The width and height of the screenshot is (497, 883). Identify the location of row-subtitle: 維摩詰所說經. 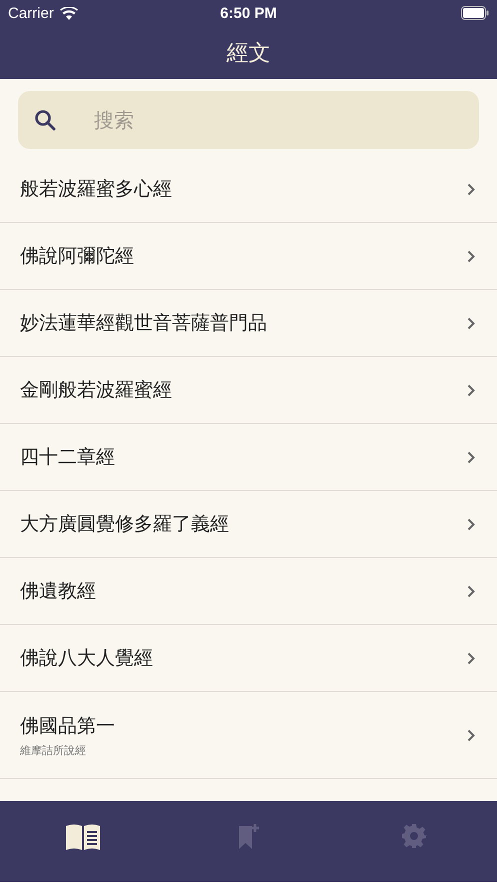
(53, 750).